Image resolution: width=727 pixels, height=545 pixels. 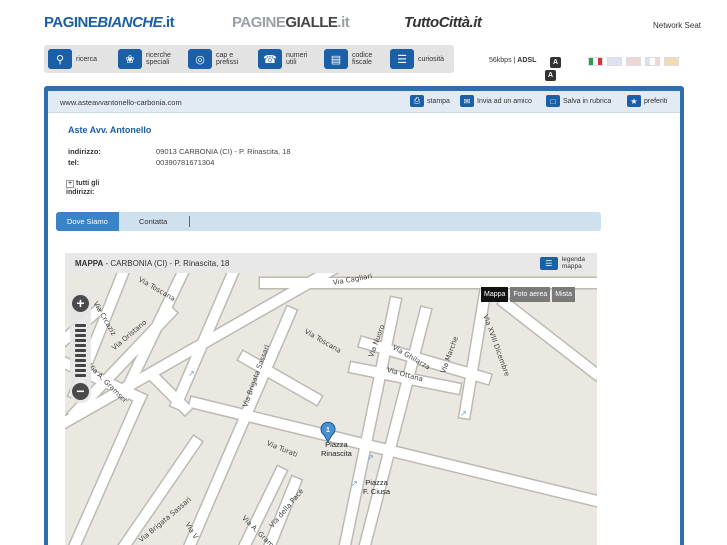 I want to click on map-subtitle: CARBONIA (CI) - P. Rinascita, 18, so click(x=170, y=263).